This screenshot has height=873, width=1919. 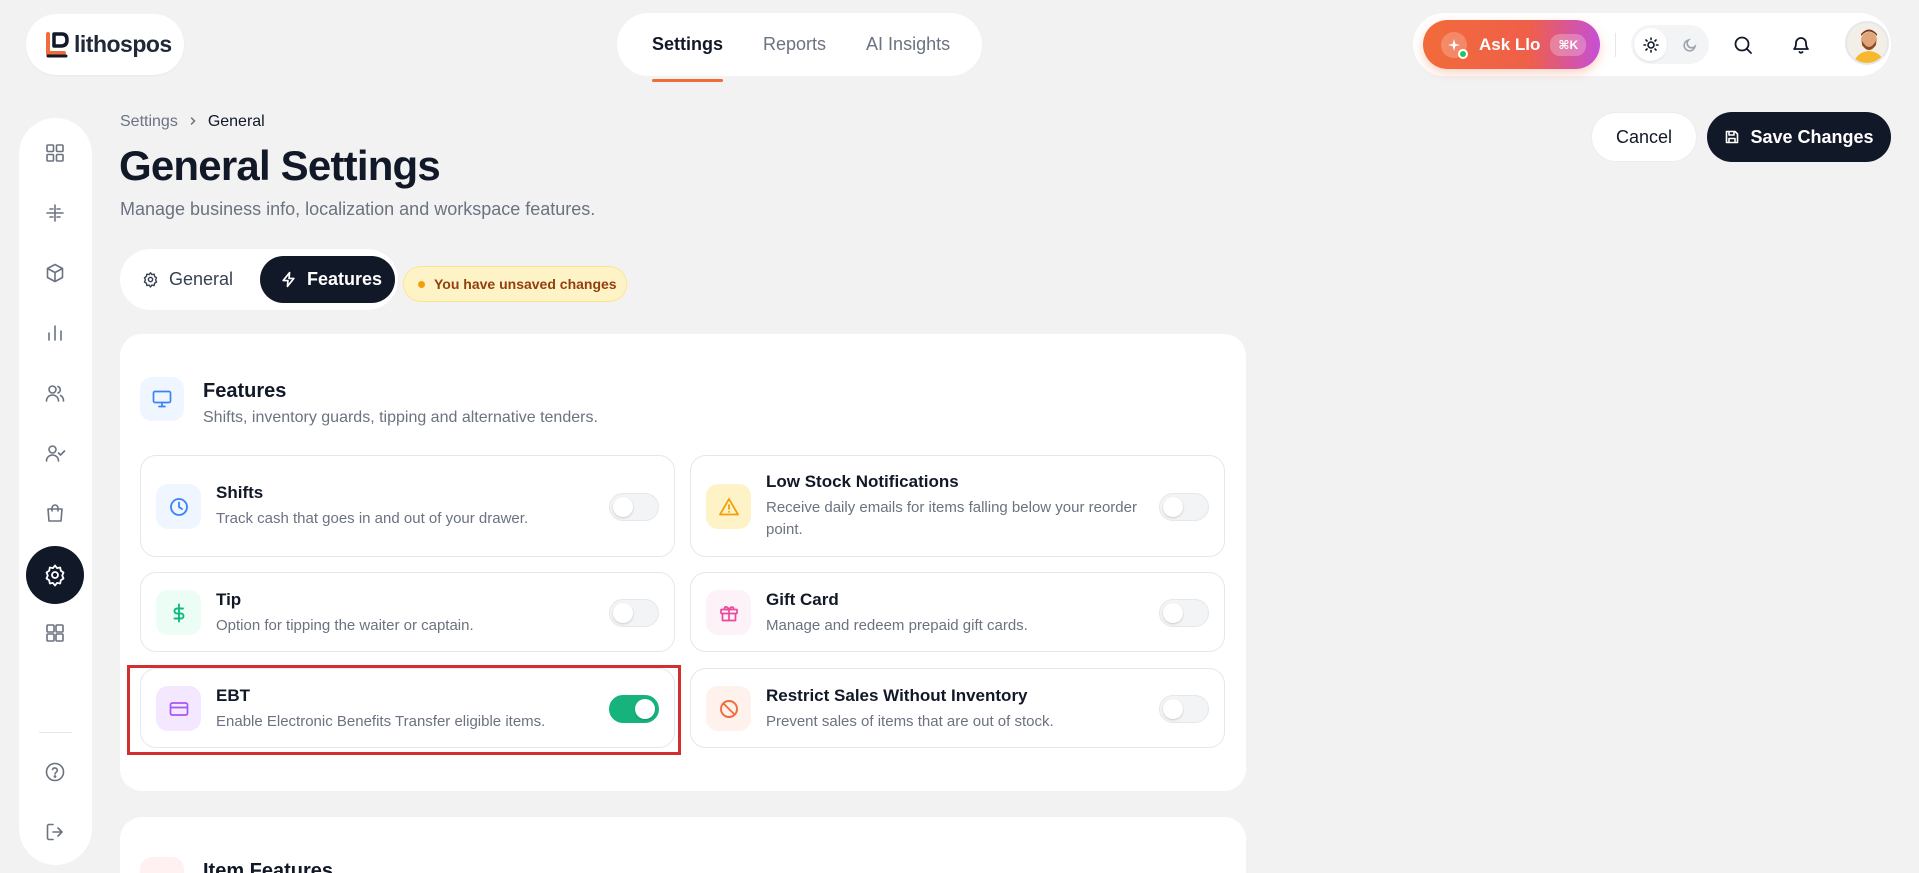 I want to click on top-nav: Settings Reports AI Insights, so click(x=799, y=47).